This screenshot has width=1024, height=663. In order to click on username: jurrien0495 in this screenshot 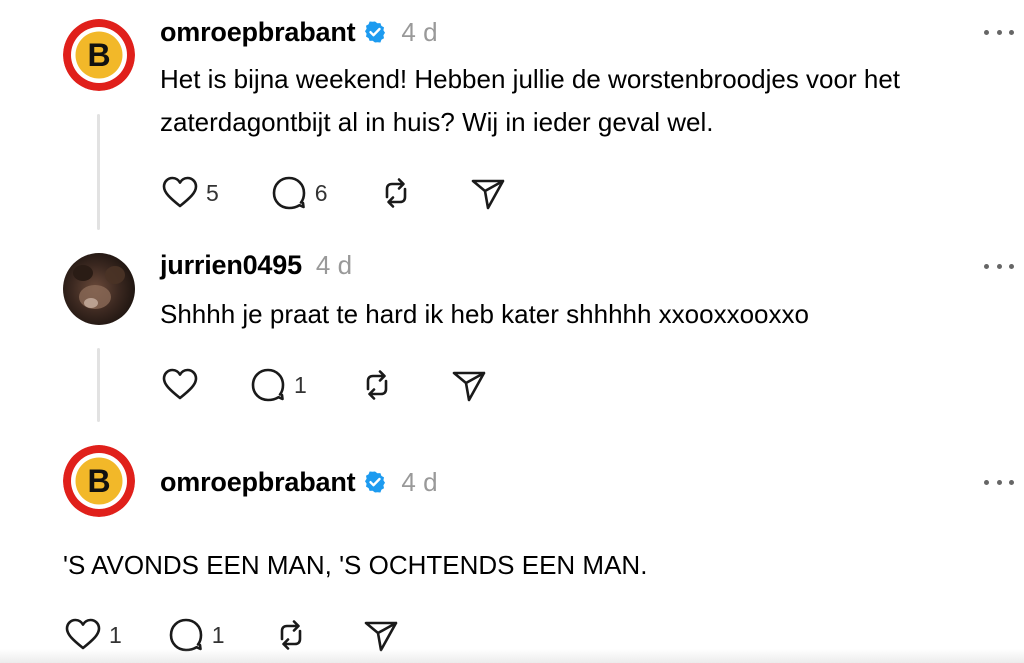, I will do `click(231, 265)`.